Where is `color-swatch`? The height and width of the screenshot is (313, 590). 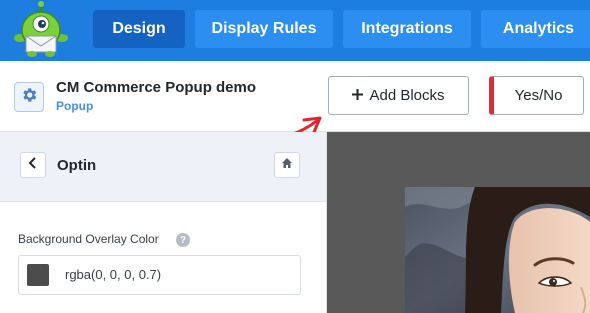
color-swatch is located at coordinates (38, 275).